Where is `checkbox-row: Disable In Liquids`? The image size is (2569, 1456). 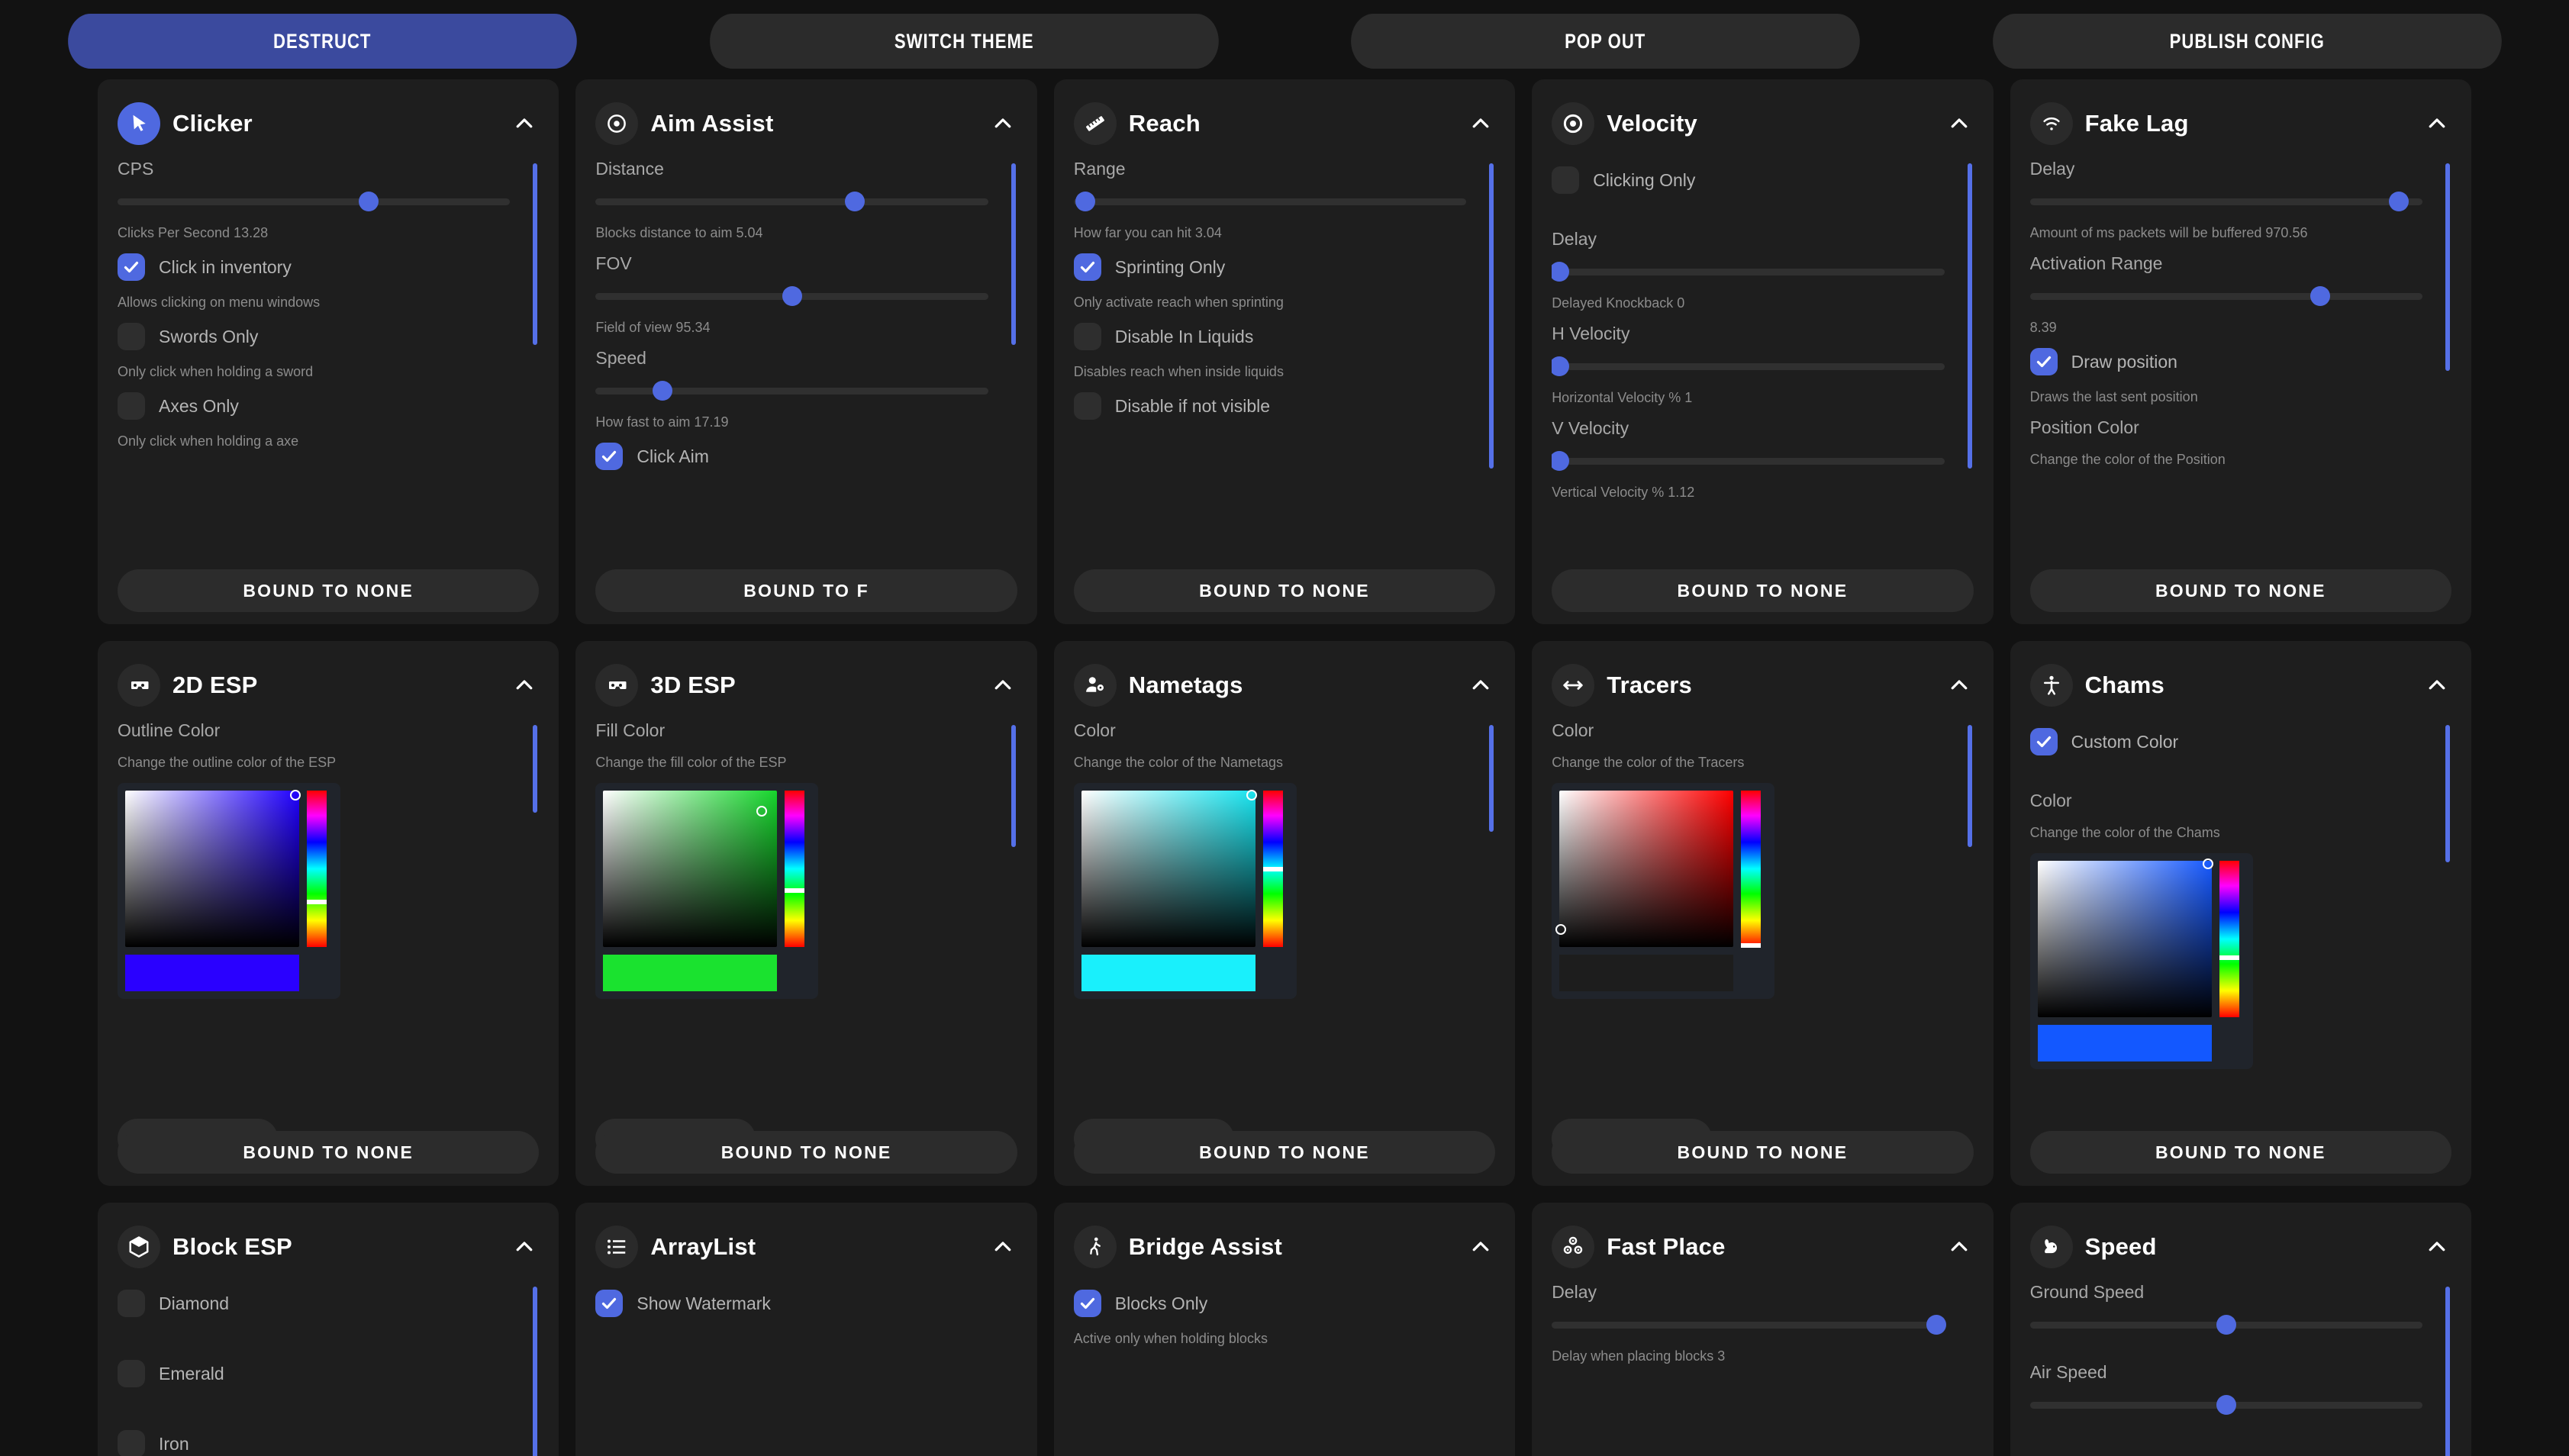
checkbox-row: Disable In Liquids is located at coordinates (1284, 336).